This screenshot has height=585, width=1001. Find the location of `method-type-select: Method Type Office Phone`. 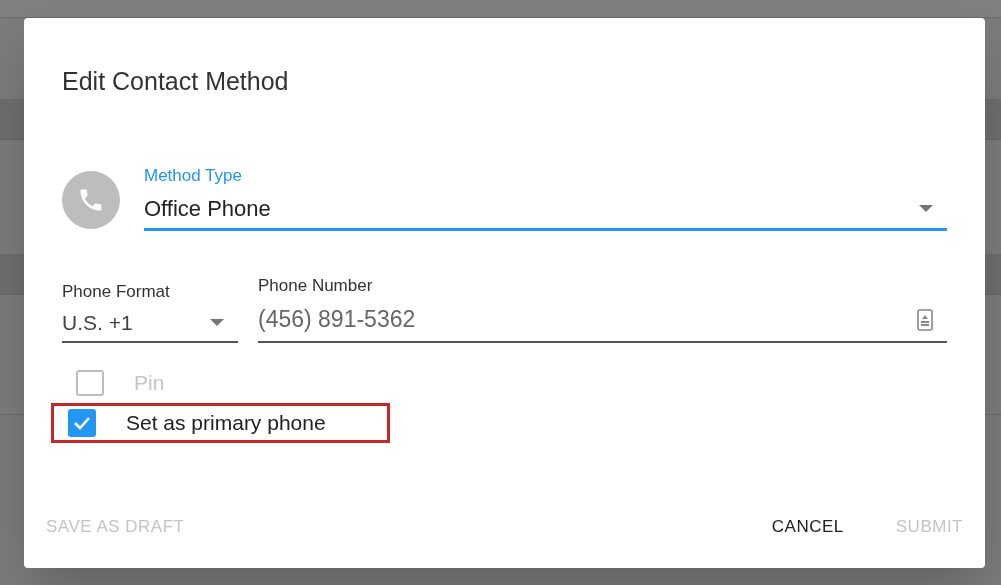

method-type-select: Method Type Office Phone is located at coordinates (545, 196).